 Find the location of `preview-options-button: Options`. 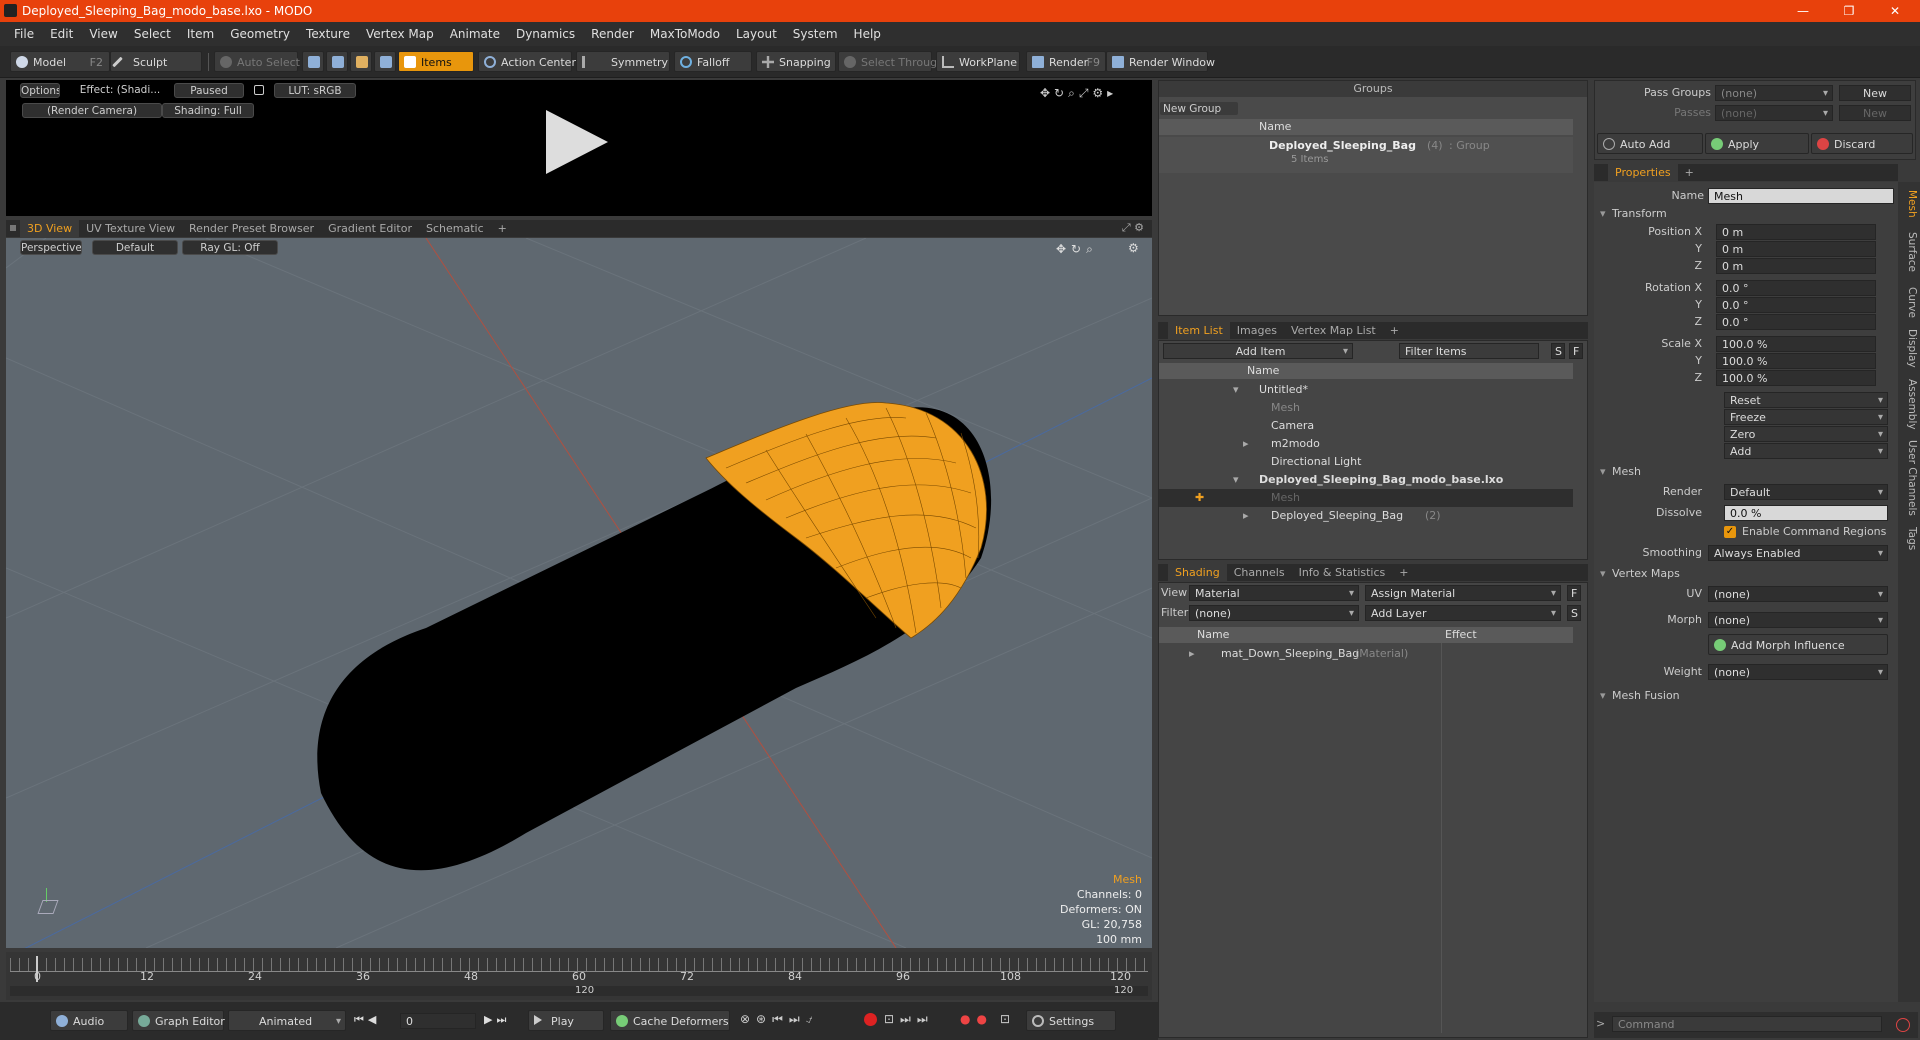

preview-options-button: Options is located at coordinates (40, 90).